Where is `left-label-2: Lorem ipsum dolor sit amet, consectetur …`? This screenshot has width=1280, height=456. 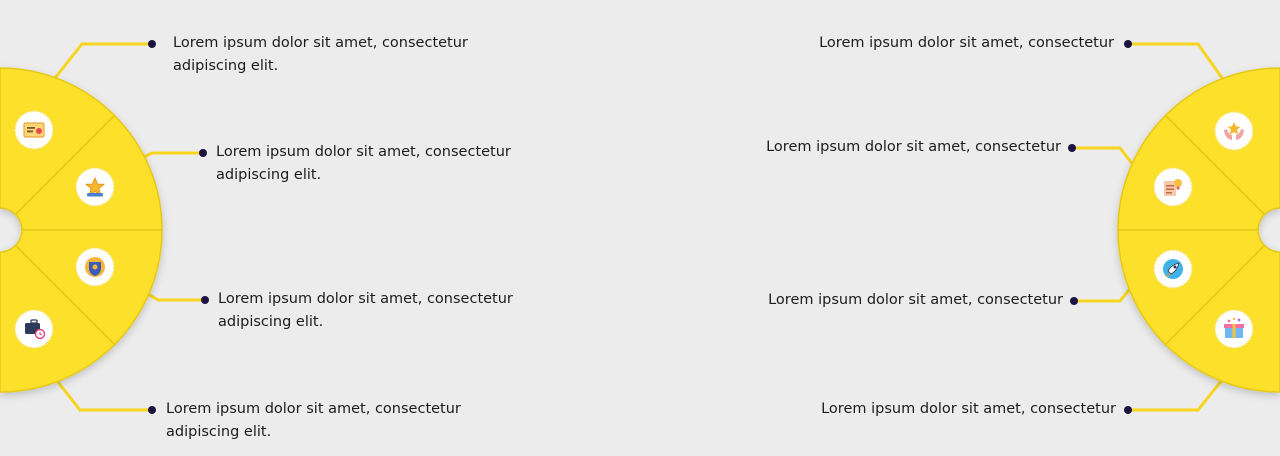
left-label-2: Lorem ipsum dolor sit amet, consectetur … is located at coordinates (363, 163).